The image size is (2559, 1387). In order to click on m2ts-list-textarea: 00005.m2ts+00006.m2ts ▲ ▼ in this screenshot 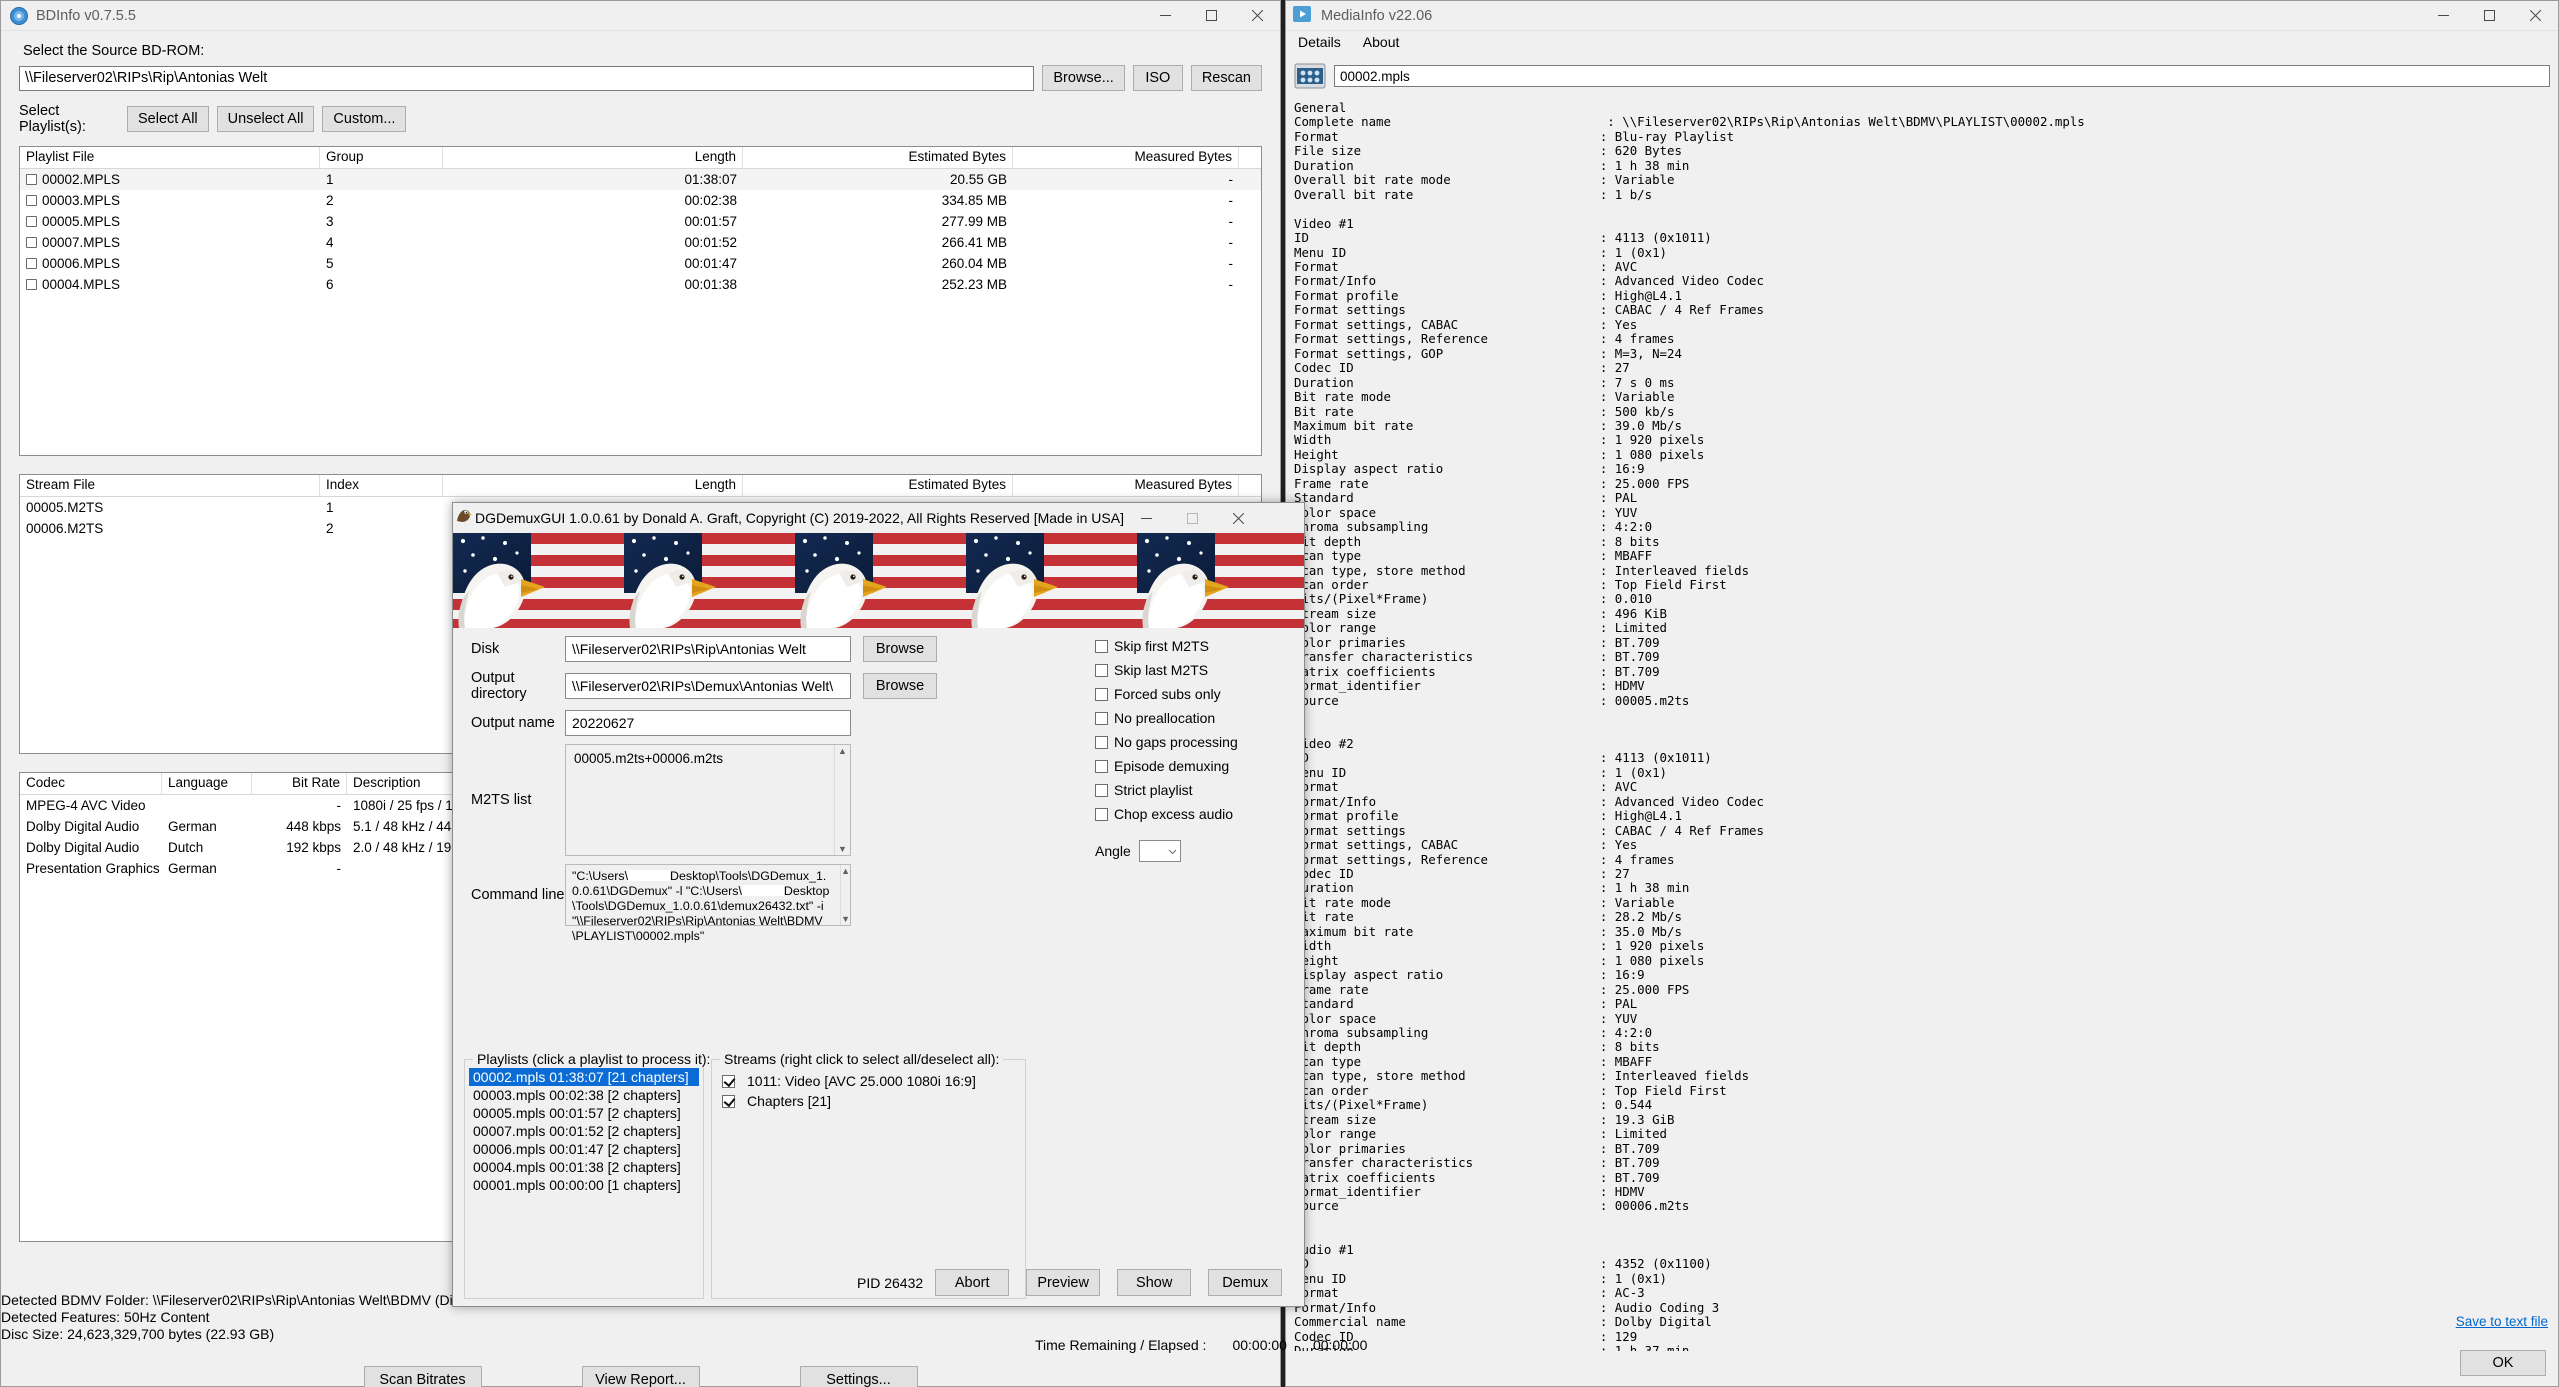, I will do `click(708, 800)`.